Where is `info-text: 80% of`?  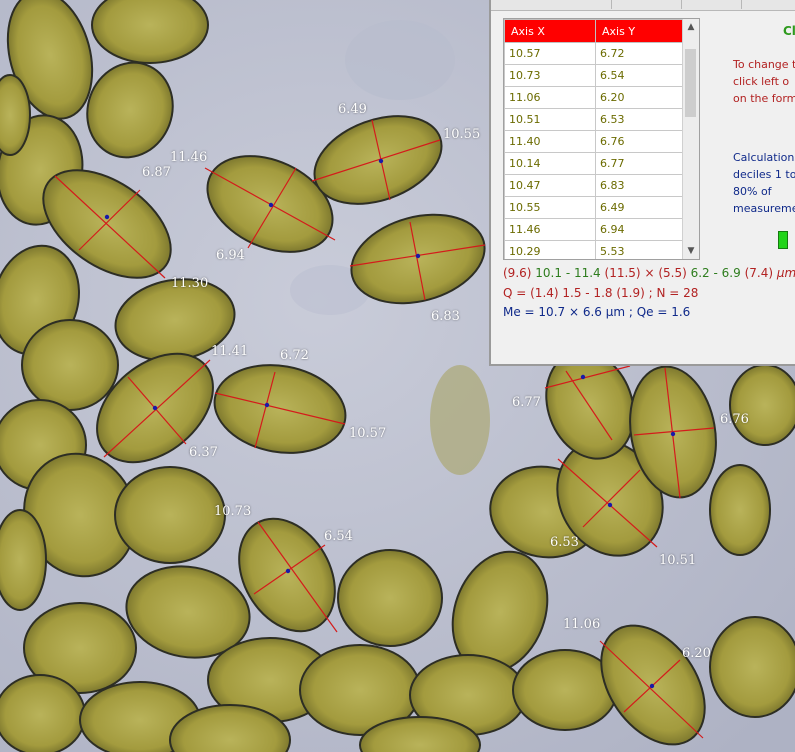 info-text: 80% of is located at coordinates (752, 191).